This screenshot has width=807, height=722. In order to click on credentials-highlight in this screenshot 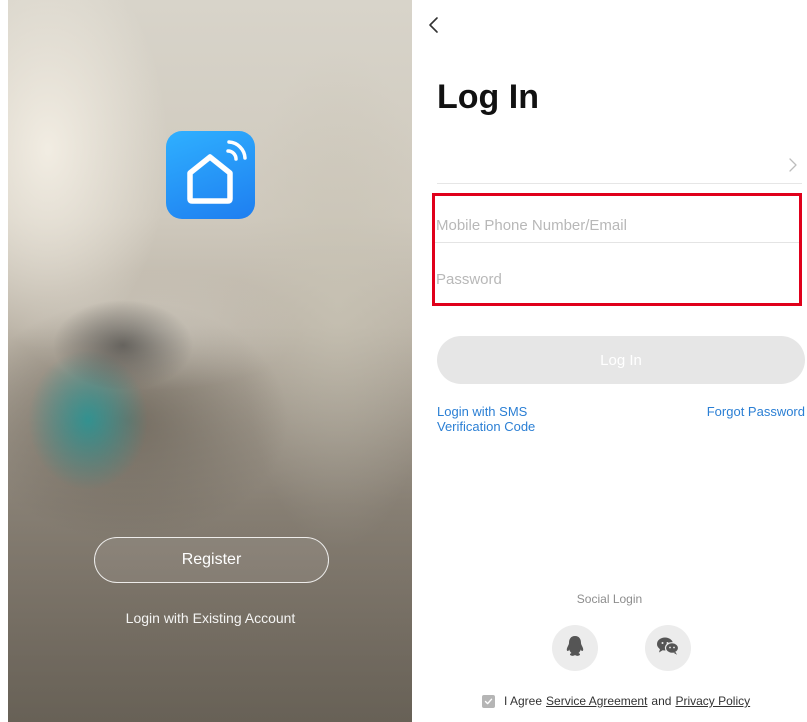, I will do `click(617, 249)`.